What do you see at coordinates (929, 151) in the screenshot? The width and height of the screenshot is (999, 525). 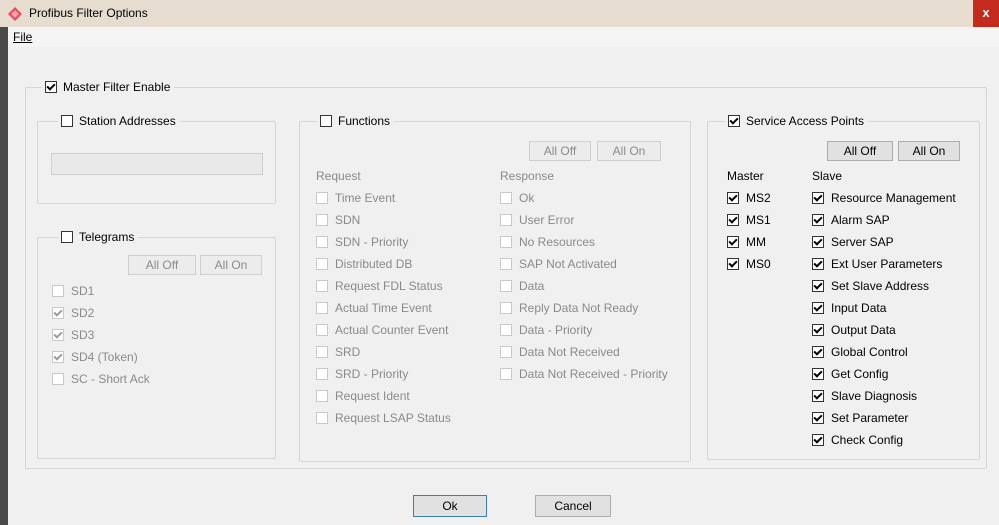 I see `sap-all-on-button: All On` at bounding box center [929, 151].